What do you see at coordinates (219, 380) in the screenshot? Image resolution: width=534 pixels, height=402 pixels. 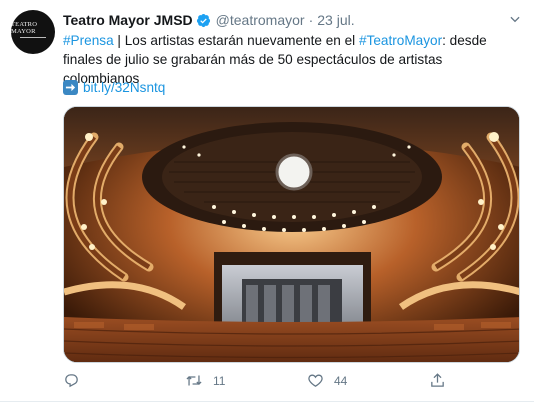 I see `retweet-count: 11` at bounding box center [219, 380].